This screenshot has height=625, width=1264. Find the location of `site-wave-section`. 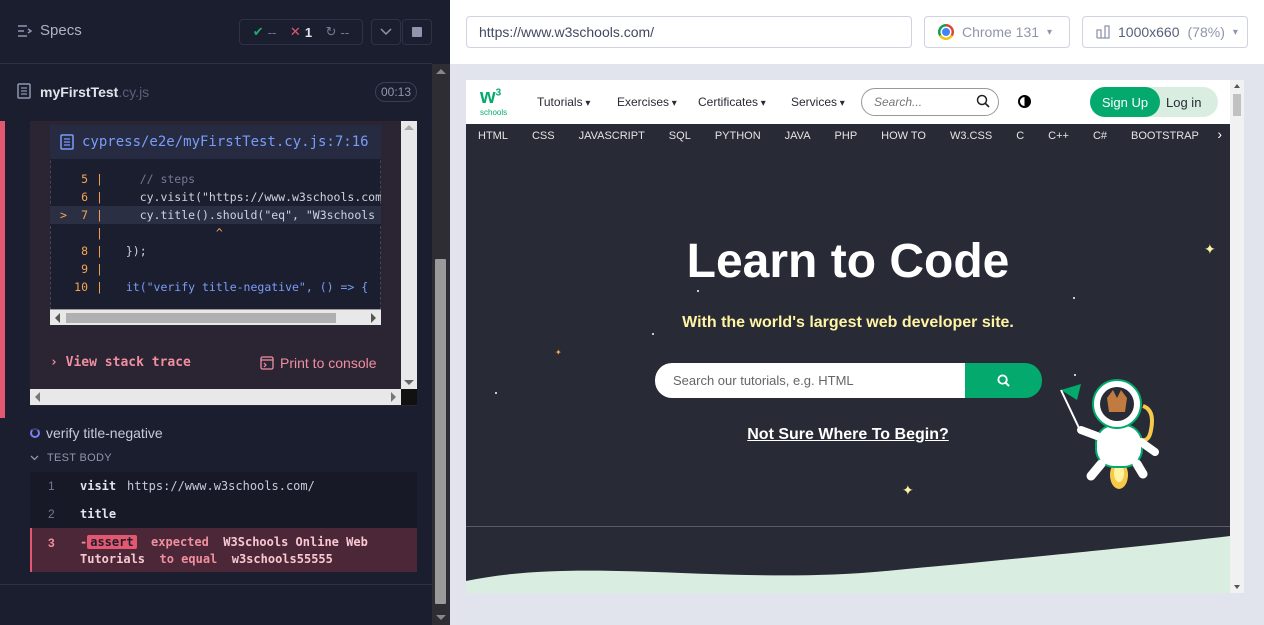

site-wave-section is located at coordinates (848, 559).